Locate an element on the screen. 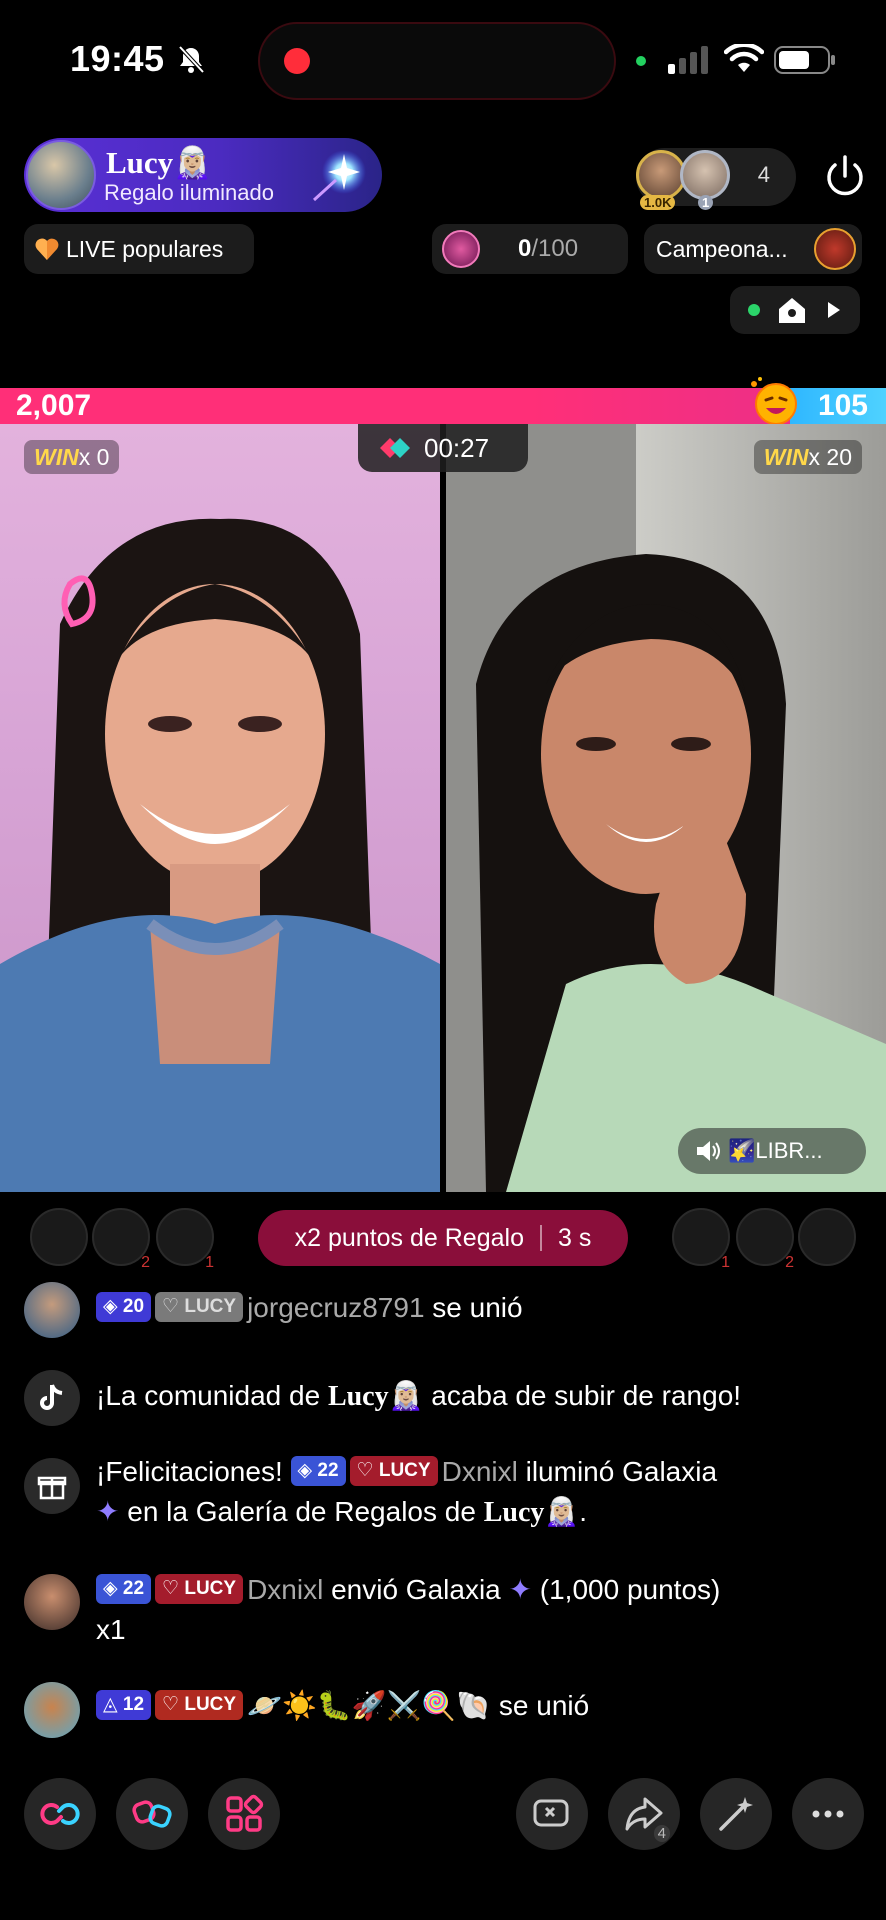 Image resolution: width=886 pixels, height=1920 pixels. right-gifter-slot is located at coordinates (827, 1237).